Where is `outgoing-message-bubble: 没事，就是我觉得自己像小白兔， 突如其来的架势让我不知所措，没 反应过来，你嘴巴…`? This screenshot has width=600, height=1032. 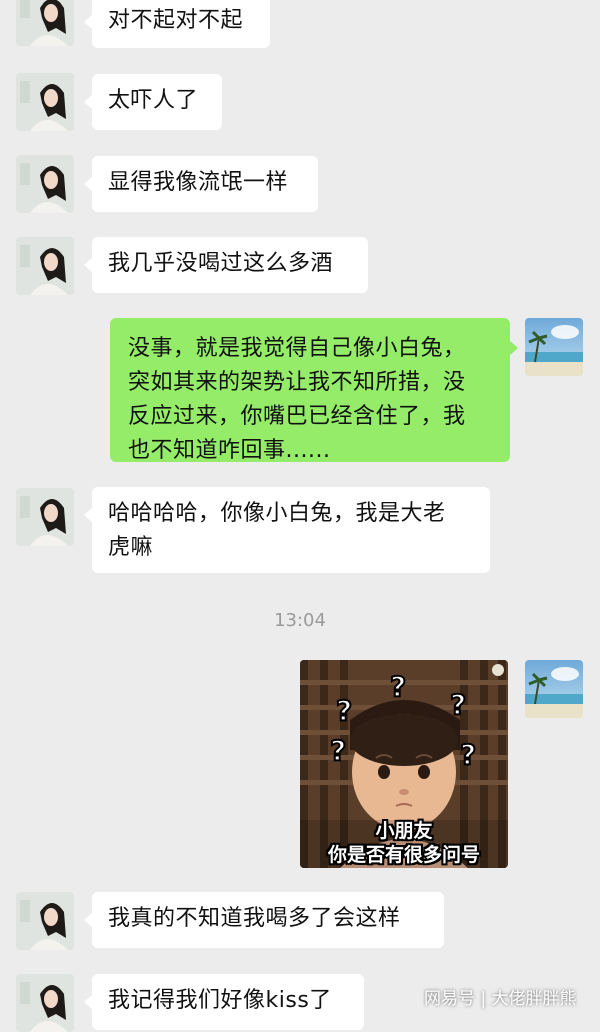
outgoing-message-bubble: 没事，就是我觉得自己像小白兔， 突如其来的架势让我不知所措，没 反应过来，你嘴巴… is located at coordinates (314, 390).